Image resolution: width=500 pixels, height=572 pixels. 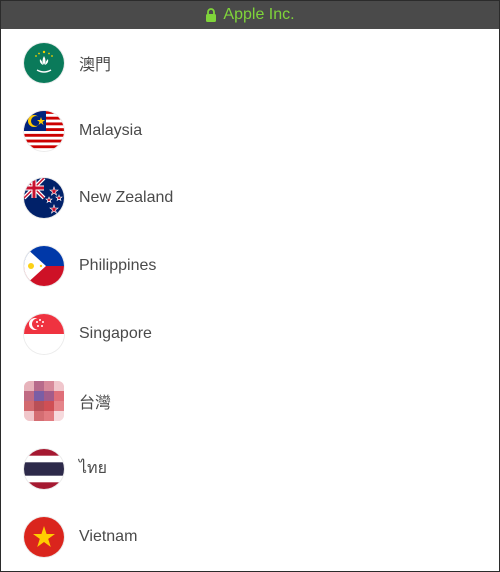 I want to click on vietnam-flag-icon, so click(x=44, y=536).